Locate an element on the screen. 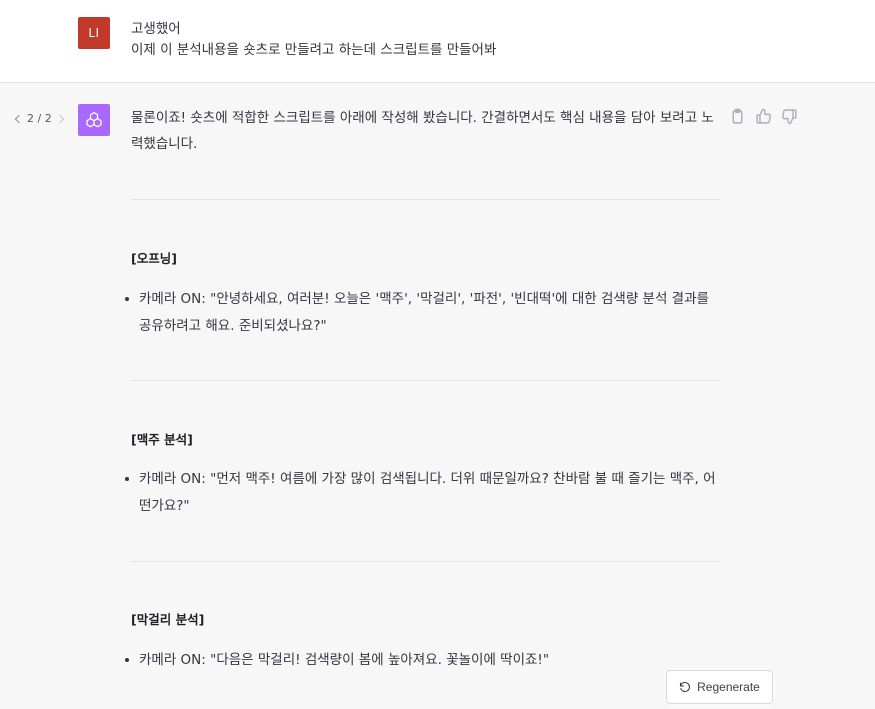 The height and width of the screenshot is (709, 875). assistant-avatar is located at coordinates (94, 120).